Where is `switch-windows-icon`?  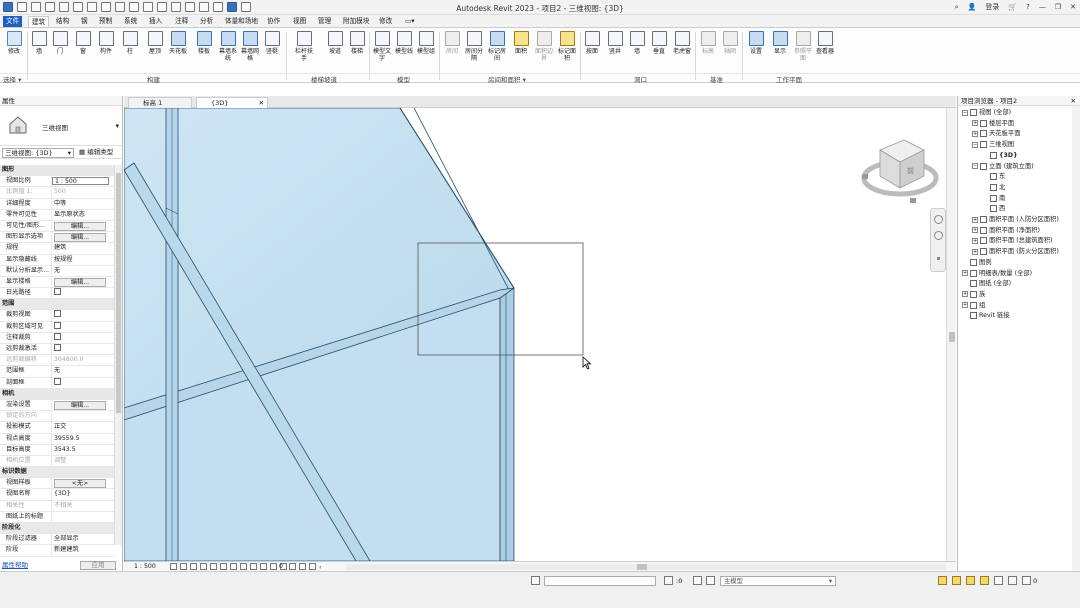
switch-windows-icon is located at coordinates (232, 7).